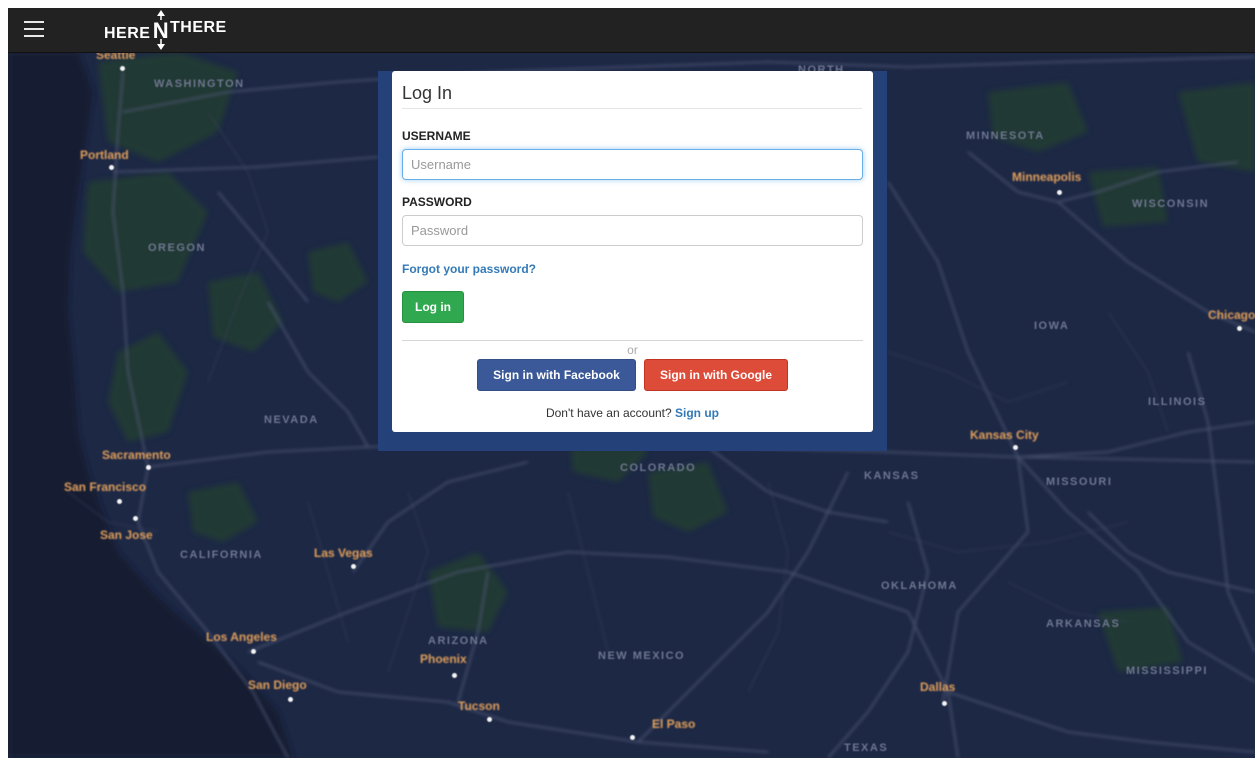 The height and width of the screenshot is (758, 1255). Describe the element at coordinates (632, 350) in the screenshot. I see `or-text: or` at that location.